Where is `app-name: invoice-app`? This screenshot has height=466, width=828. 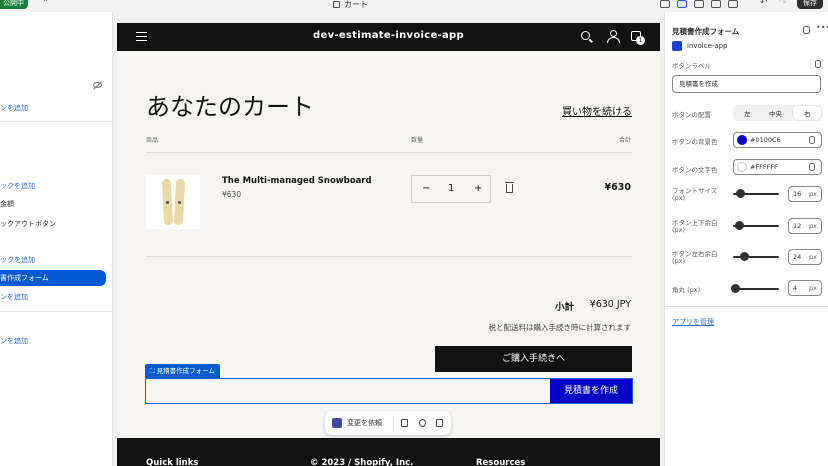 app-name: invoice-app is located at coordinates (707, 46).